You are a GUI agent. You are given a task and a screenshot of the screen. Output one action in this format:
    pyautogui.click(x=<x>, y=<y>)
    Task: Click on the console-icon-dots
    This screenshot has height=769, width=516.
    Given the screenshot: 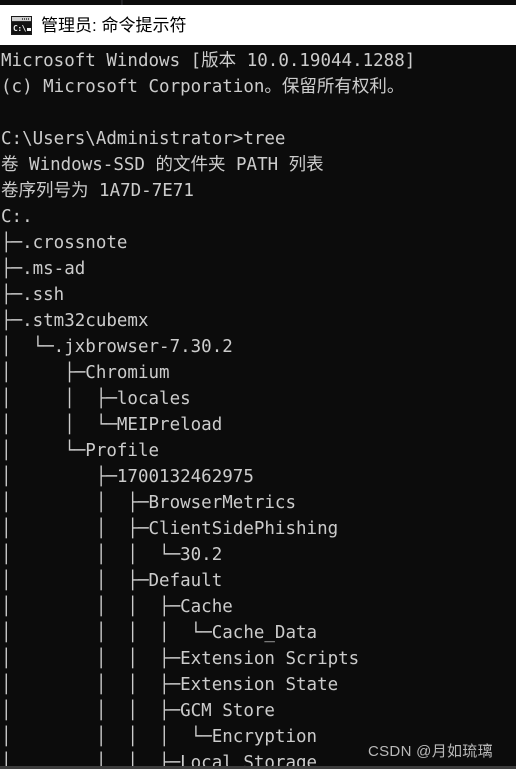 What is the action you would take?
    pyautogui.click(x=26, y=18)
    